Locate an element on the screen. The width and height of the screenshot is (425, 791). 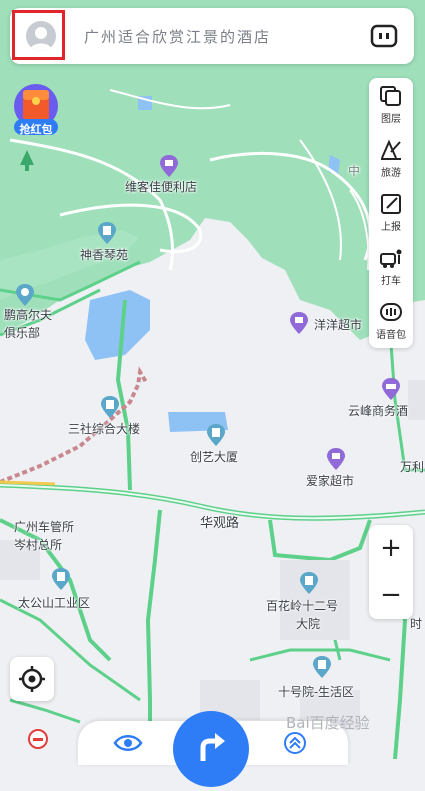
side-tool-panel: 图层 旅游 上报 打车 语音包 is located at coordinates (391, 213).